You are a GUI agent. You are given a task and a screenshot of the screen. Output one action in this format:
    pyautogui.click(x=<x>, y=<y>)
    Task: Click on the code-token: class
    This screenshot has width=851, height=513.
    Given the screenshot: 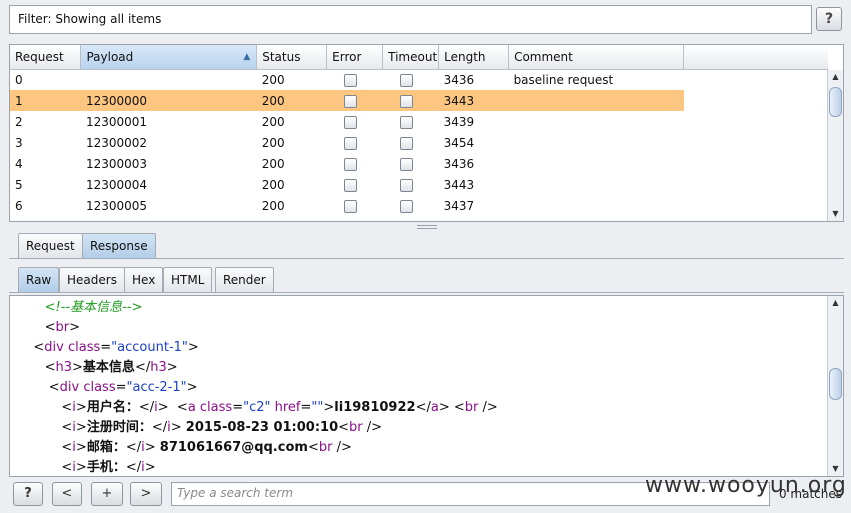 What is the action you would take?
    pyautogui.click(x=214, y=407)
    